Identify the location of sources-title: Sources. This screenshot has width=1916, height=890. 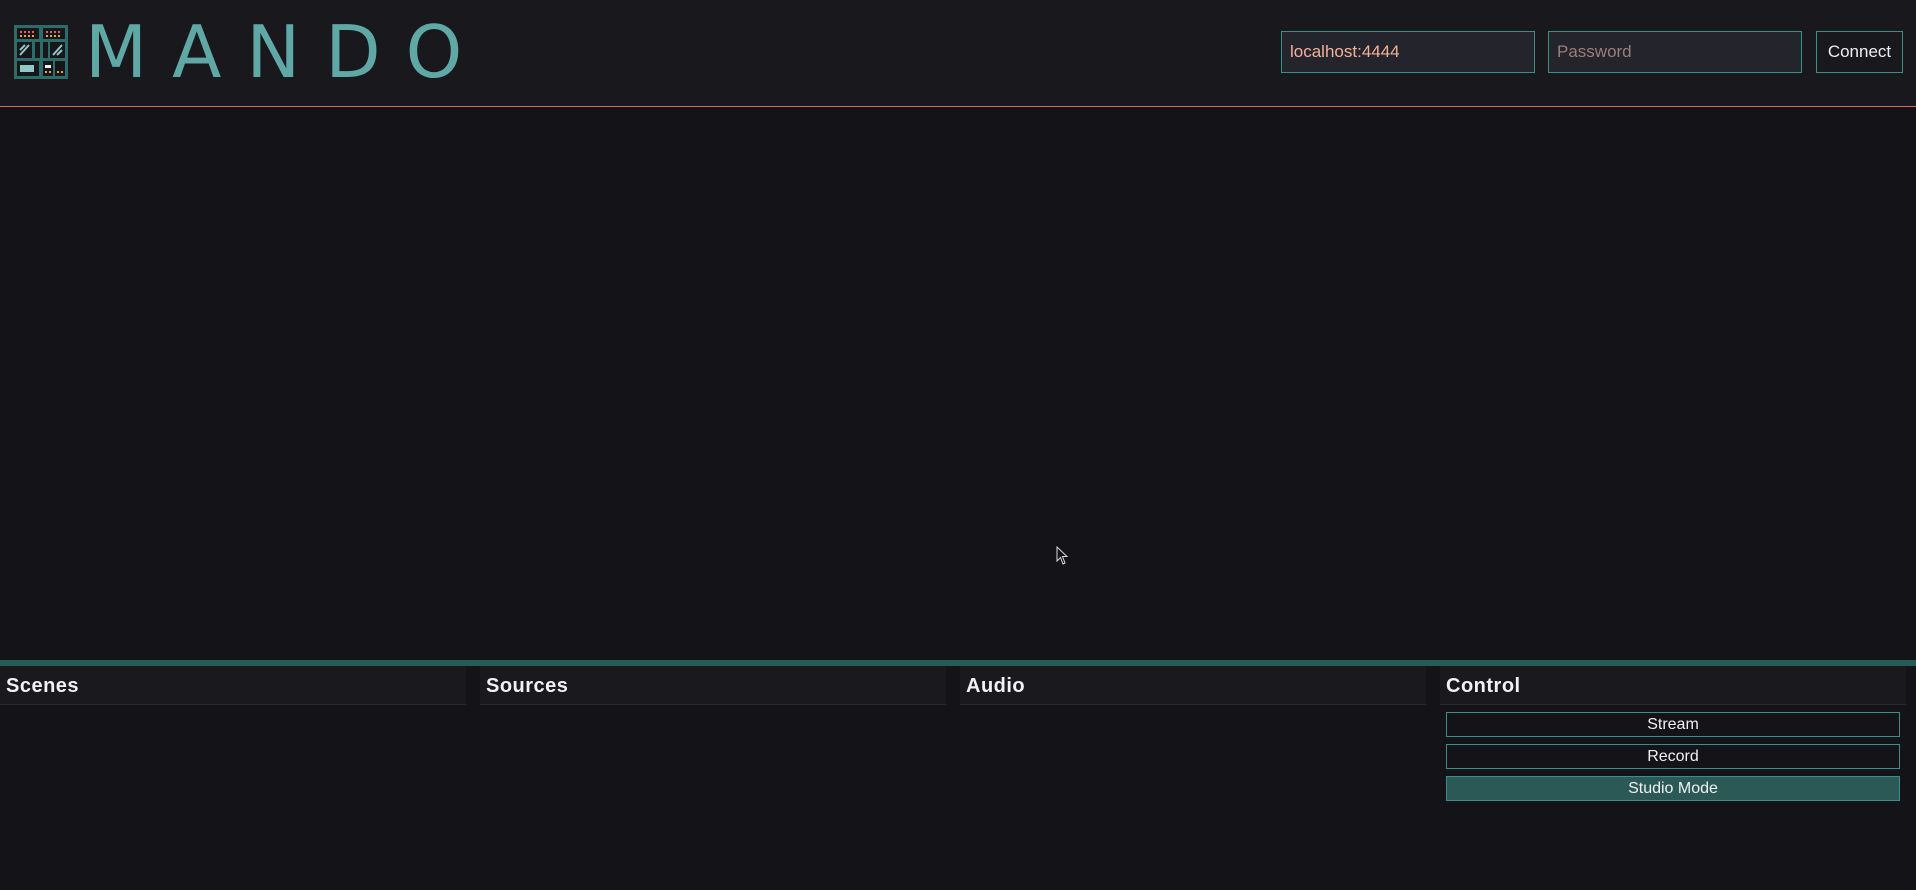
(713, 685).